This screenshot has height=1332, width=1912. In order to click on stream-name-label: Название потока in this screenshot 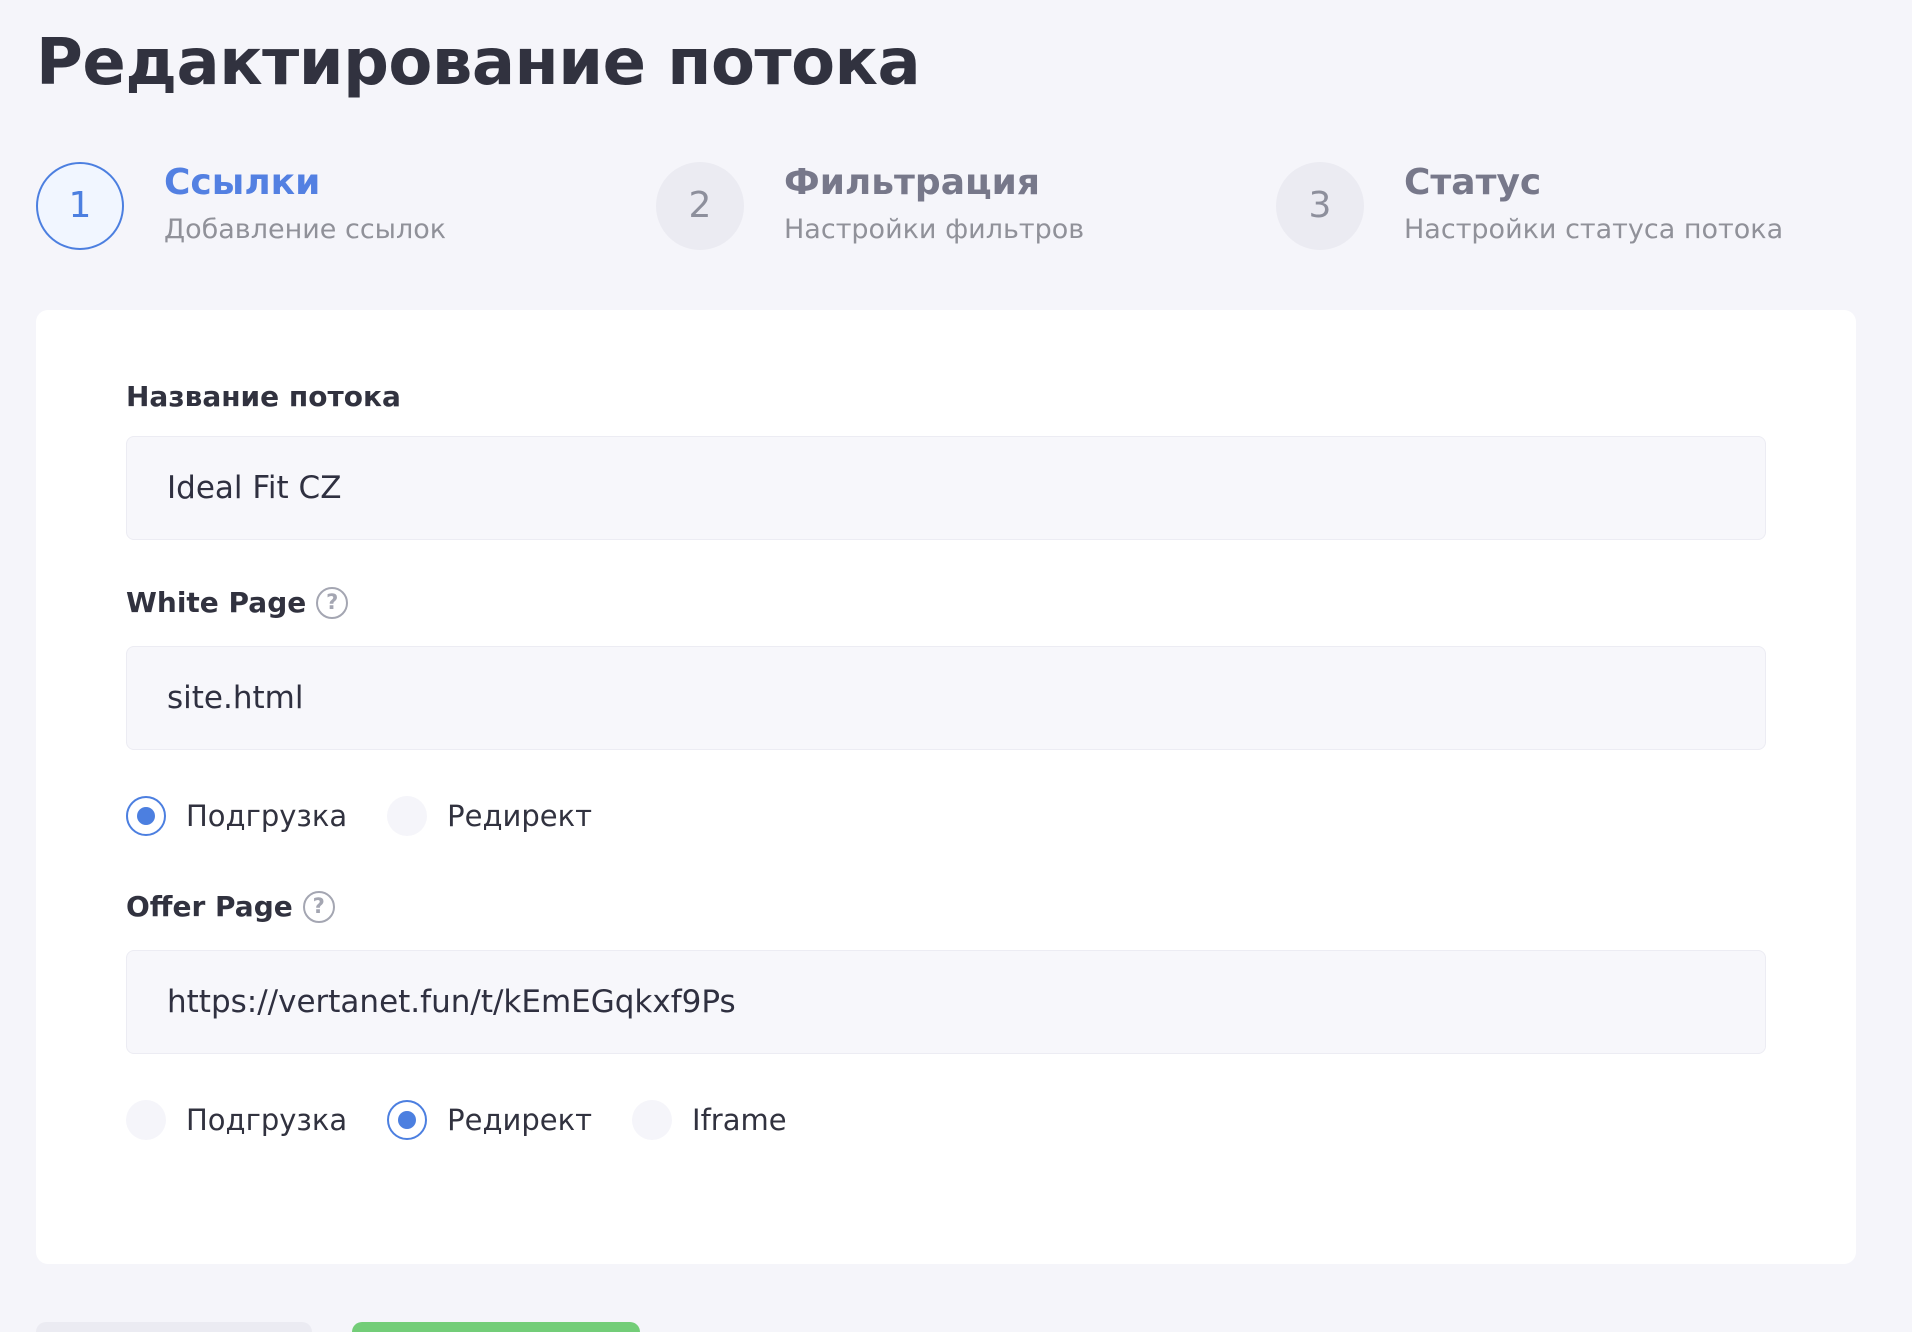, I will do `click(263, 396)`.